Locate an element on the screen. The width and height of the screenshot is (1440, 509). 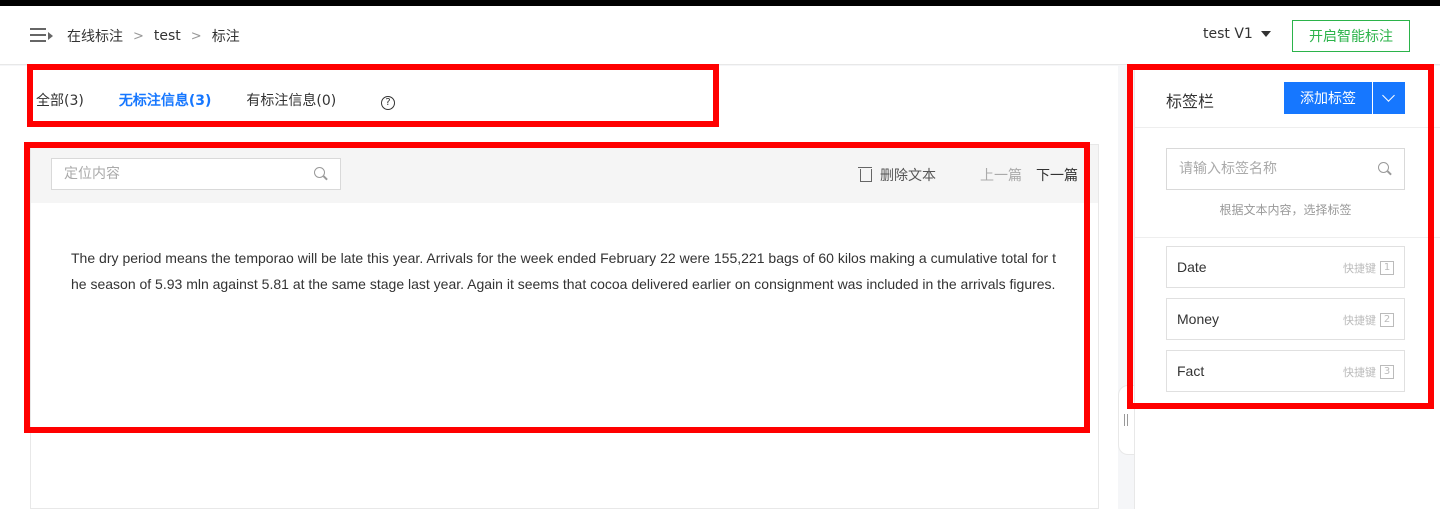
shortcut-hint: 快捷键 3 is located at coordinates (1368, 372).